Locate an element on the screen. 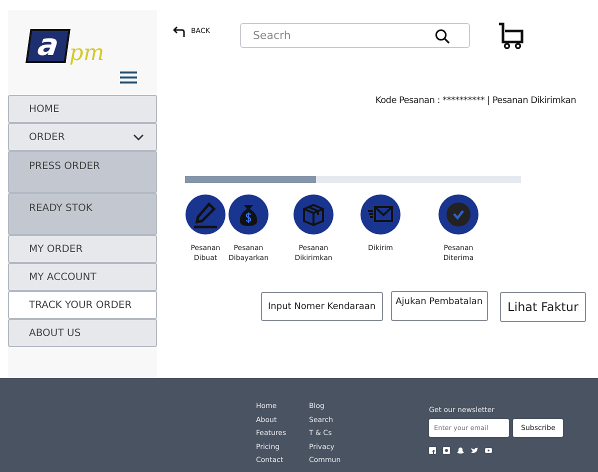 This screenshot has width=598, height=472. back-arrow-icon is located at coordinates (179, 31).